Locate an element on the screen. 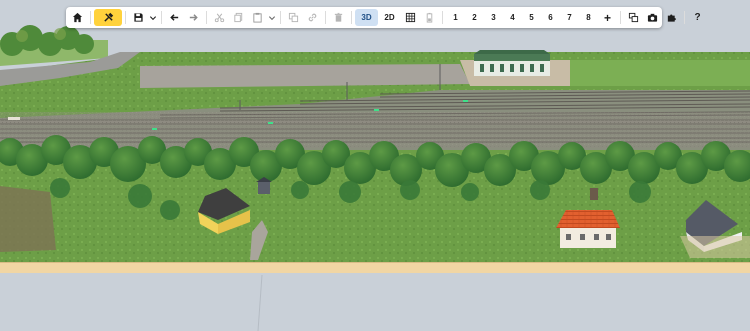 This screenshot has height=331, width=750. grid-icon is located at coordinates (410, 17).